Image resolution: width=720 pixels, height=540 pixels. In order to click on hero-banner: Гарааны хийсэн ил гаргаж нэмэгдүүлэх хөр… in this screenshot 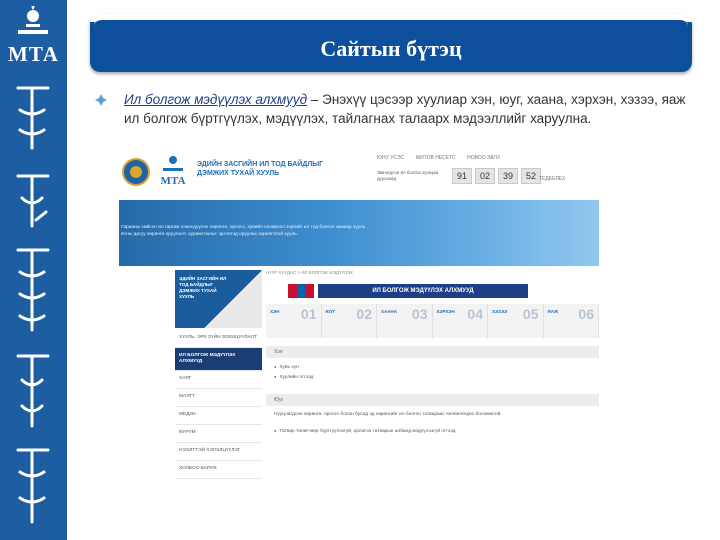, I will do `click(359, 233)`.